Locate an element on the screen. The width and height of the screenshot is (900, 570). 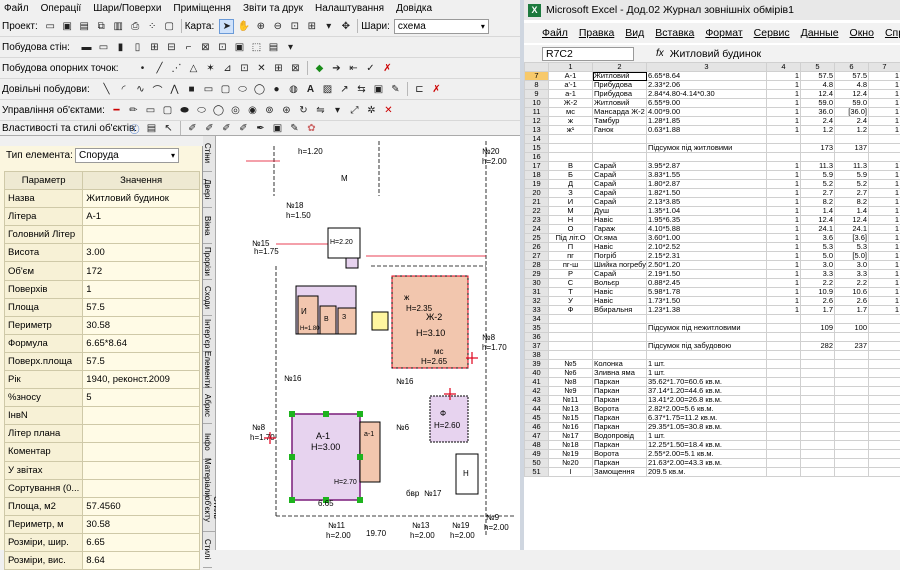
point-node-icon: ⊠ is located at coordinates (295, 68).